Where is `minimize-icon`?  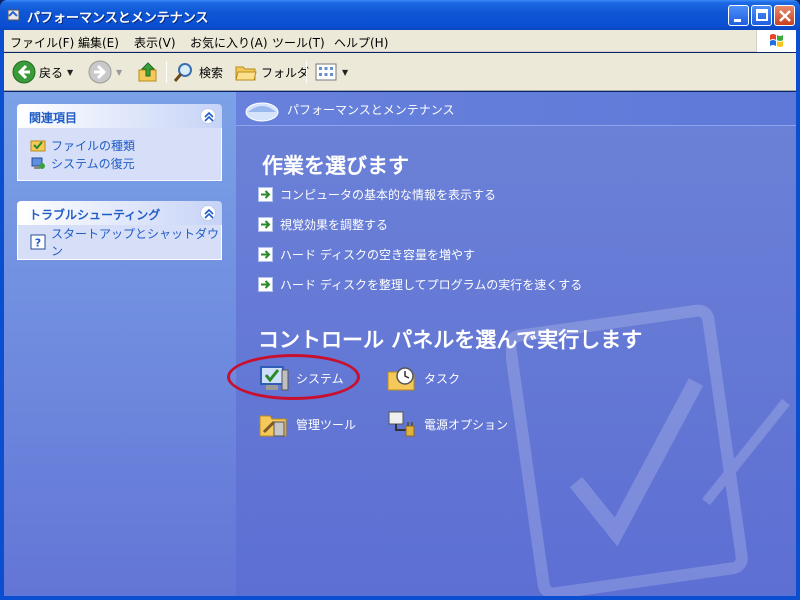 minimize-icon is located at coordinates (737, 20).